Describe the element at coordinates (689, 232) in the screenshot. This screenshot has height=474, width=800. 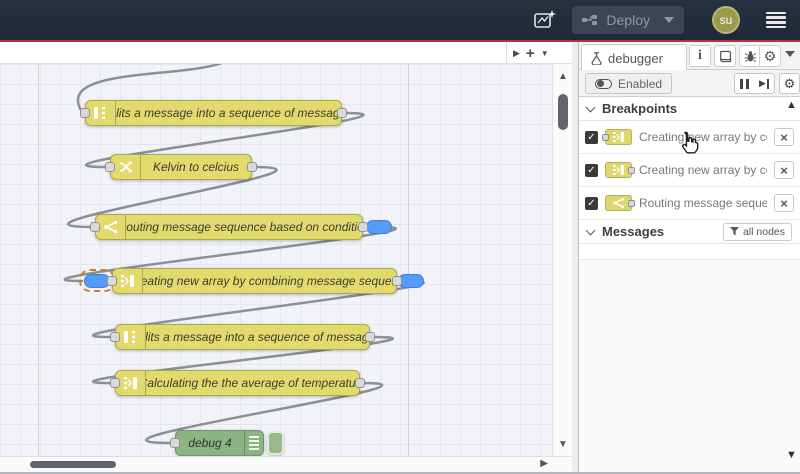
I see `messages-section-header: Messages all nodes` at that location.